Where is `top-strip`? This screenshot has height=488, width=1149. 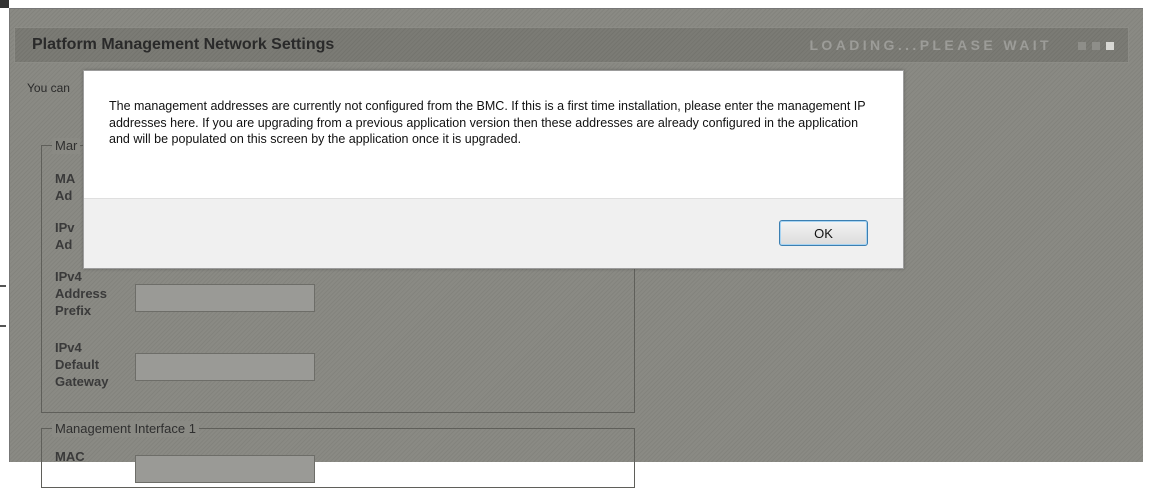
top-strip is located at coordinates (574, 4).